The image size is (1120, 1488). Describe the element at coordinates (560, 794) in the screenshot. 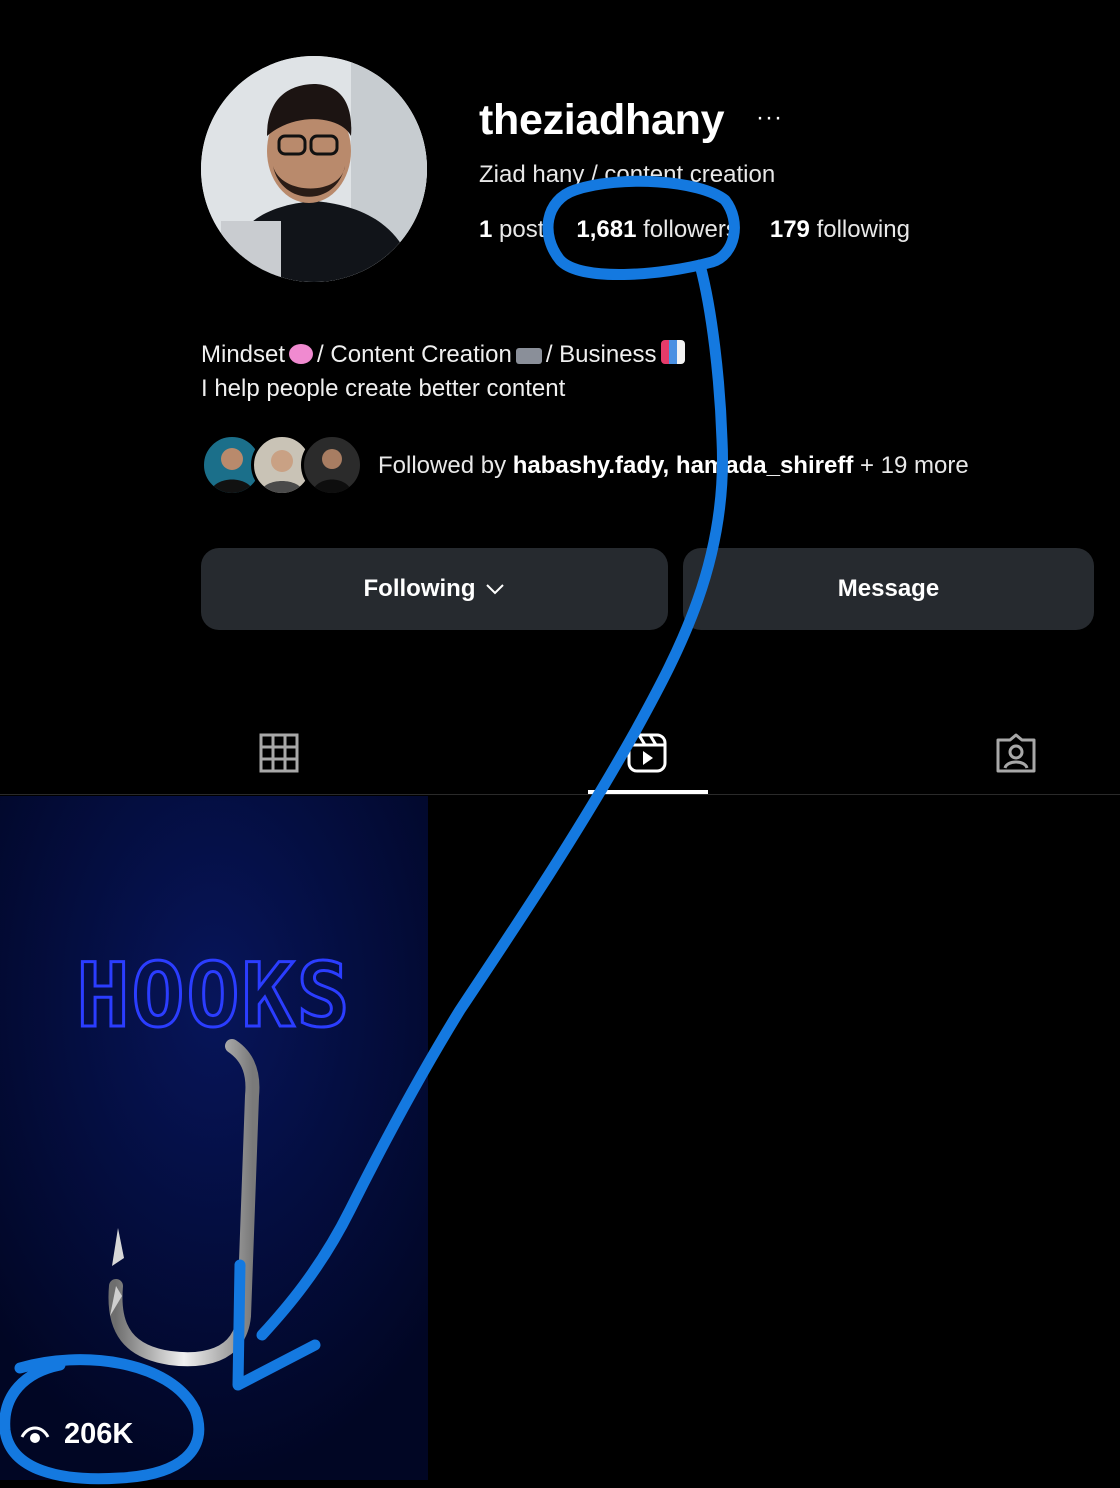

I see `tabs-divider` at that location.